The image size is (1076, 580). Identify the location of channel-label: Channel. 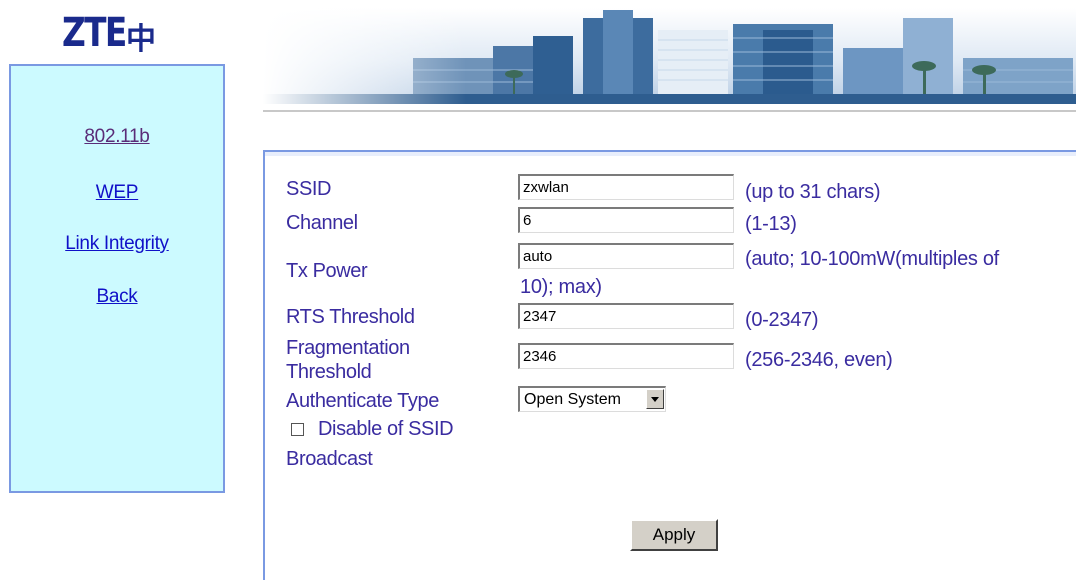
(322, 223).